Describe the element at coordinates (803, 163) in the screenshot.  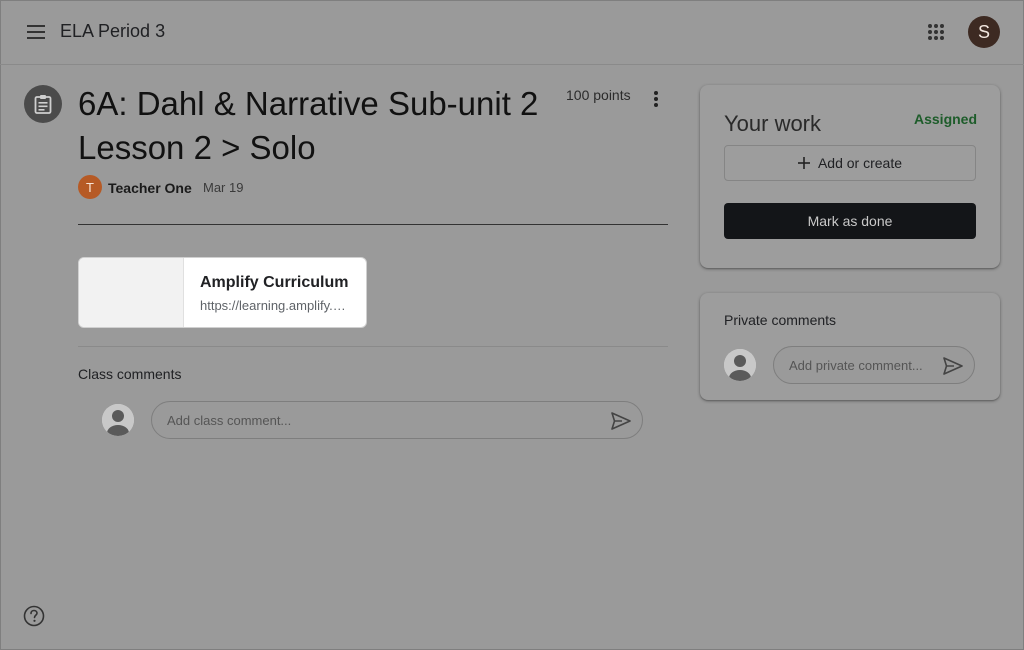
I see `plus-icon` at that location.